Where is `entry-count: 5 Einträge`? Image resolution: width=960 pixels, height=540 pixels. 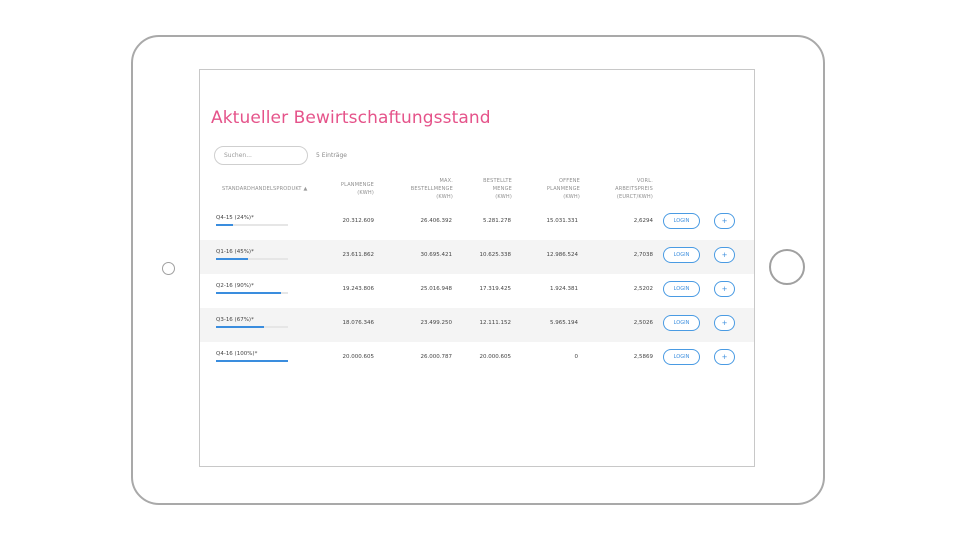 entry-count: 5 Einträge is located at coordinates (331, 155).